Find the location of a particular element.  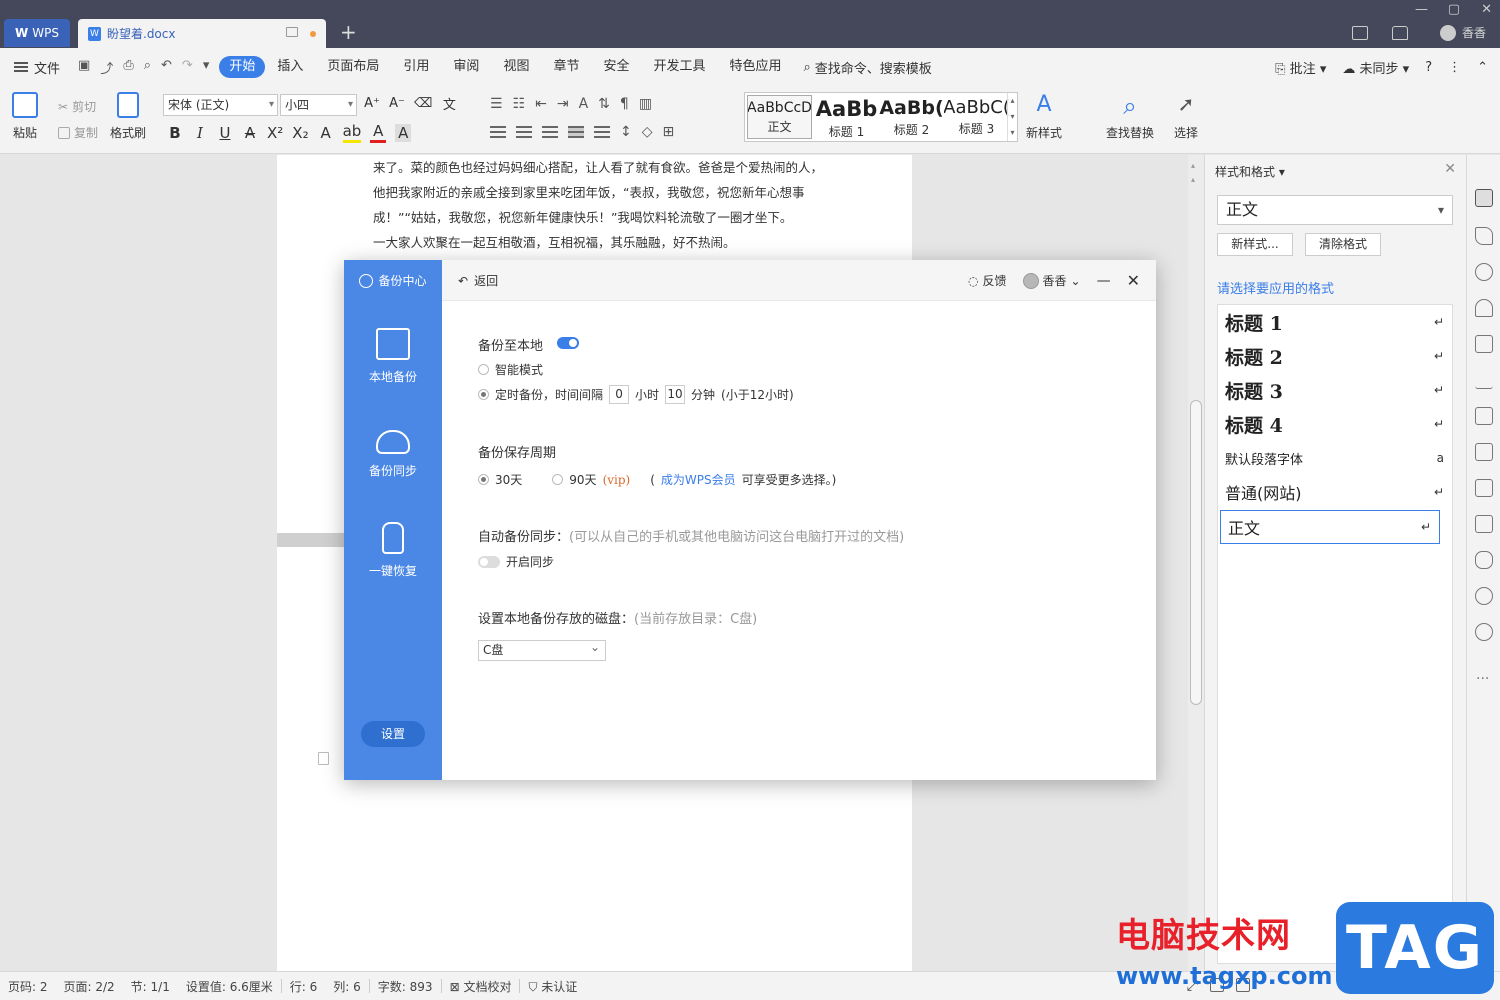

nav-local-backup: 本地备份 is located at coordinates (393, 356).